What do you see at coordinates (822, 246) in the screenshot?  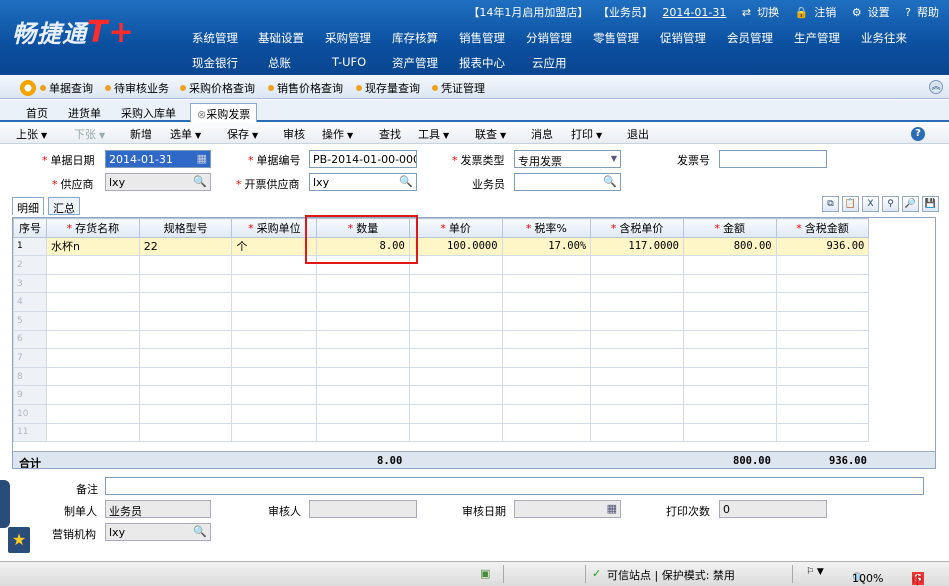 I see `cell-tax-amount: 936.00` at bounding box center [822, 246].